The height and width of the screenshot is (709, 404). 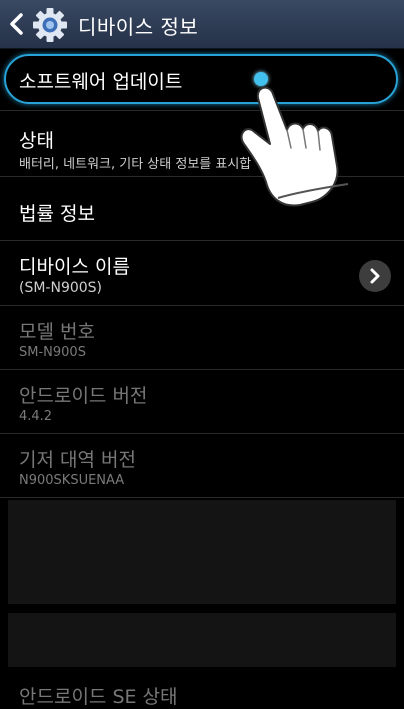 I want to click on list-item-secondary: SM-N900S, so click(x=52, y=352).